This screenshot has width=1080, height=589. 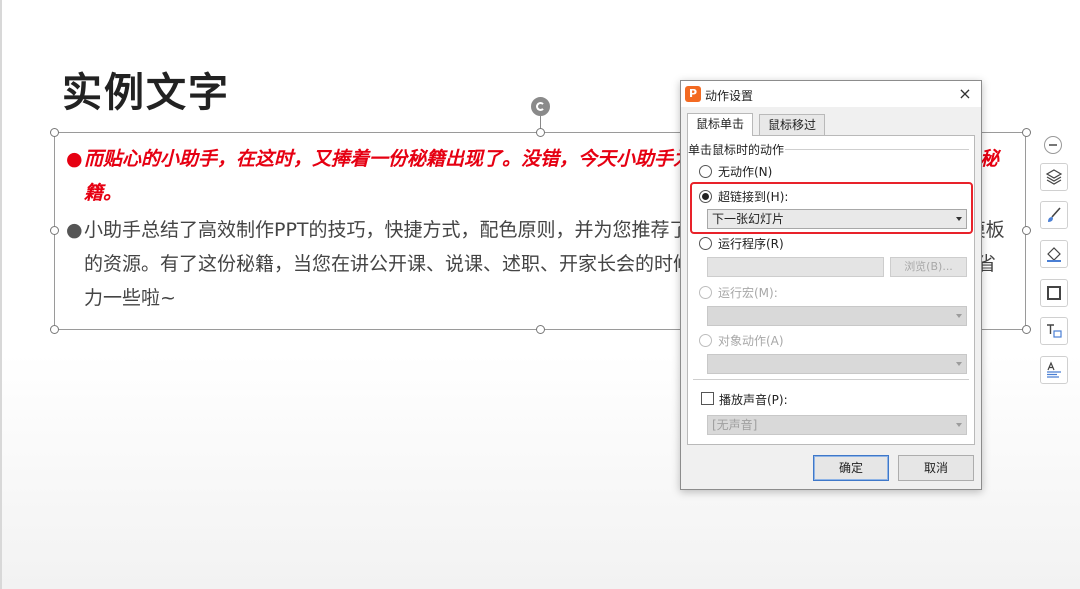 What do you see at coordinates (837, 364) in the screenshot?
I see `object-action-select` at bounding box center [837, 364].